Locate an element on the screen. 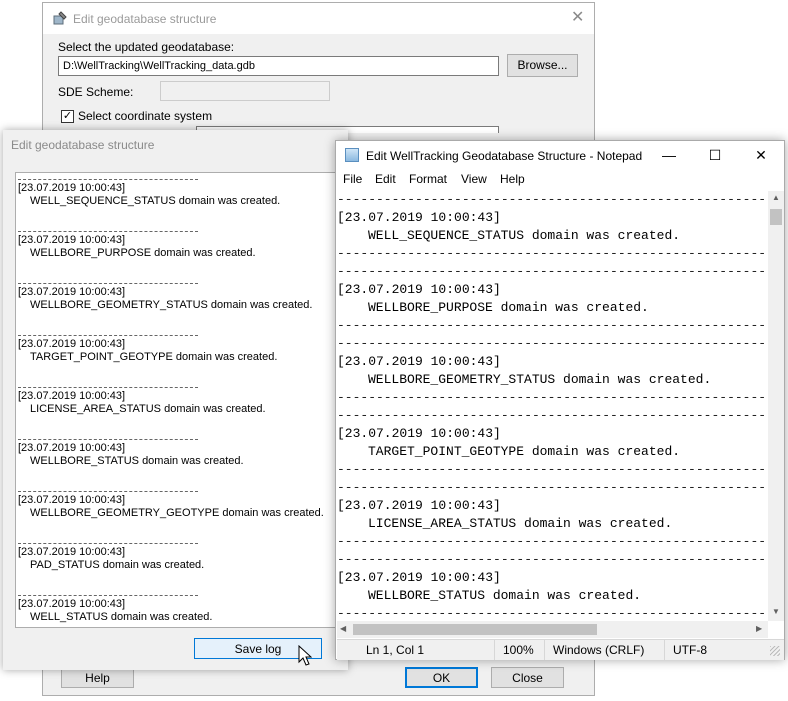  notepad-statusbar: Ln 1, Col 1 100% Windows (CRLF) UTF-8 is located at coordinates (560, 649).